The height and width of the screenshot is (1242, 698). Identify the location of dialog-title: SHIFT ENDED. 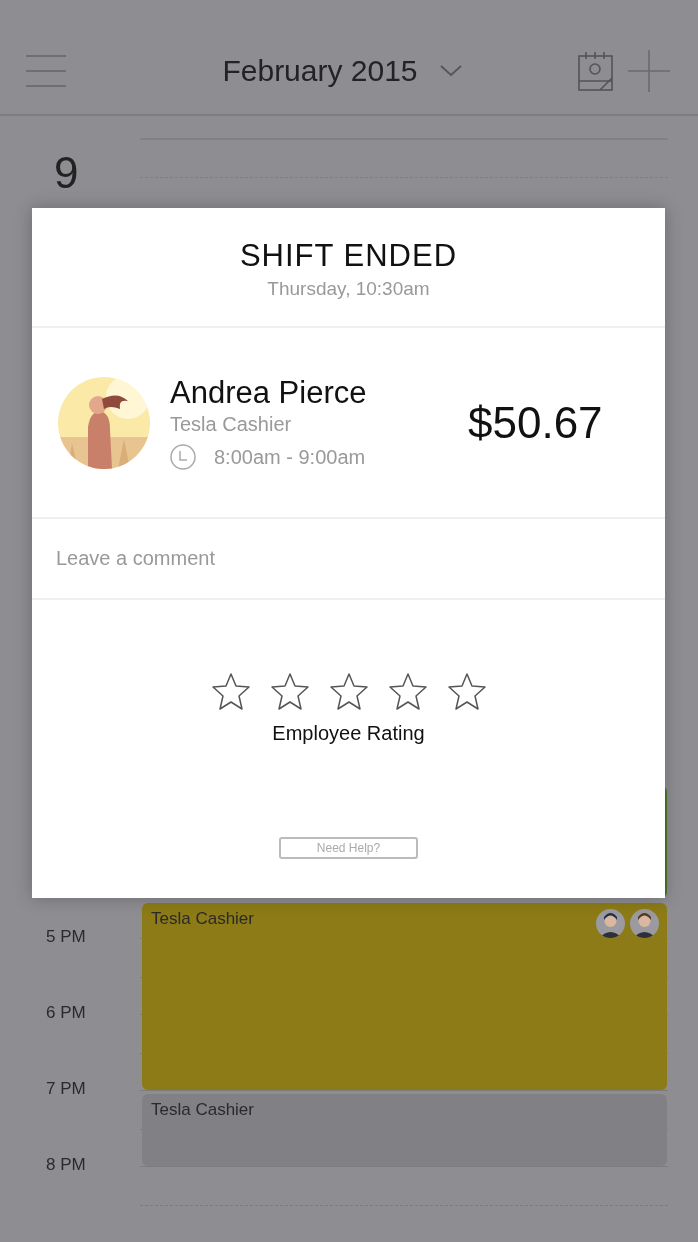
(348, 256).